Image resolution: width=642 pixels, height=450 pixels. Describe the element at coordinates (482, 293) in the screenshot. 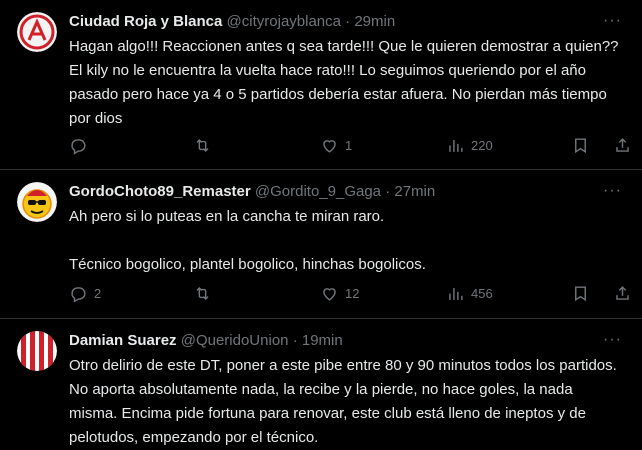

I see `views-count: 456` at that location.